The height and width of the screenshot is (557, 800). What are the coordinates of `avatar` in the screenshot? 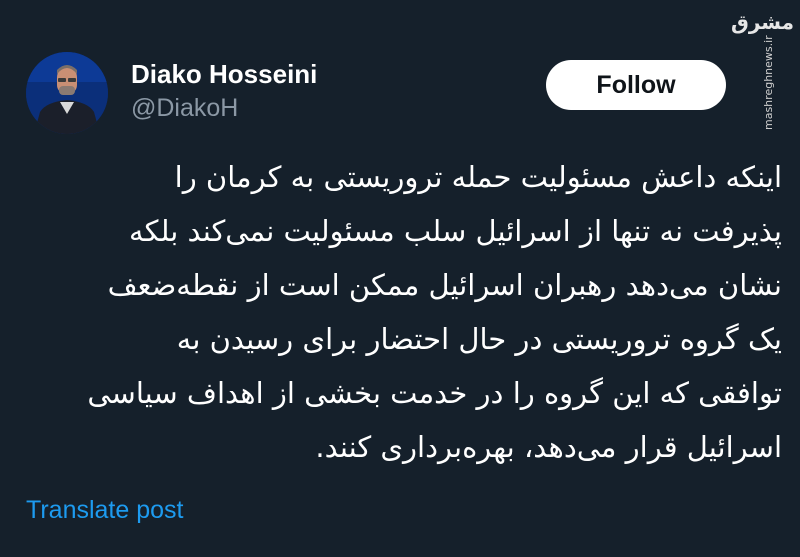 It's located at (67, 93).